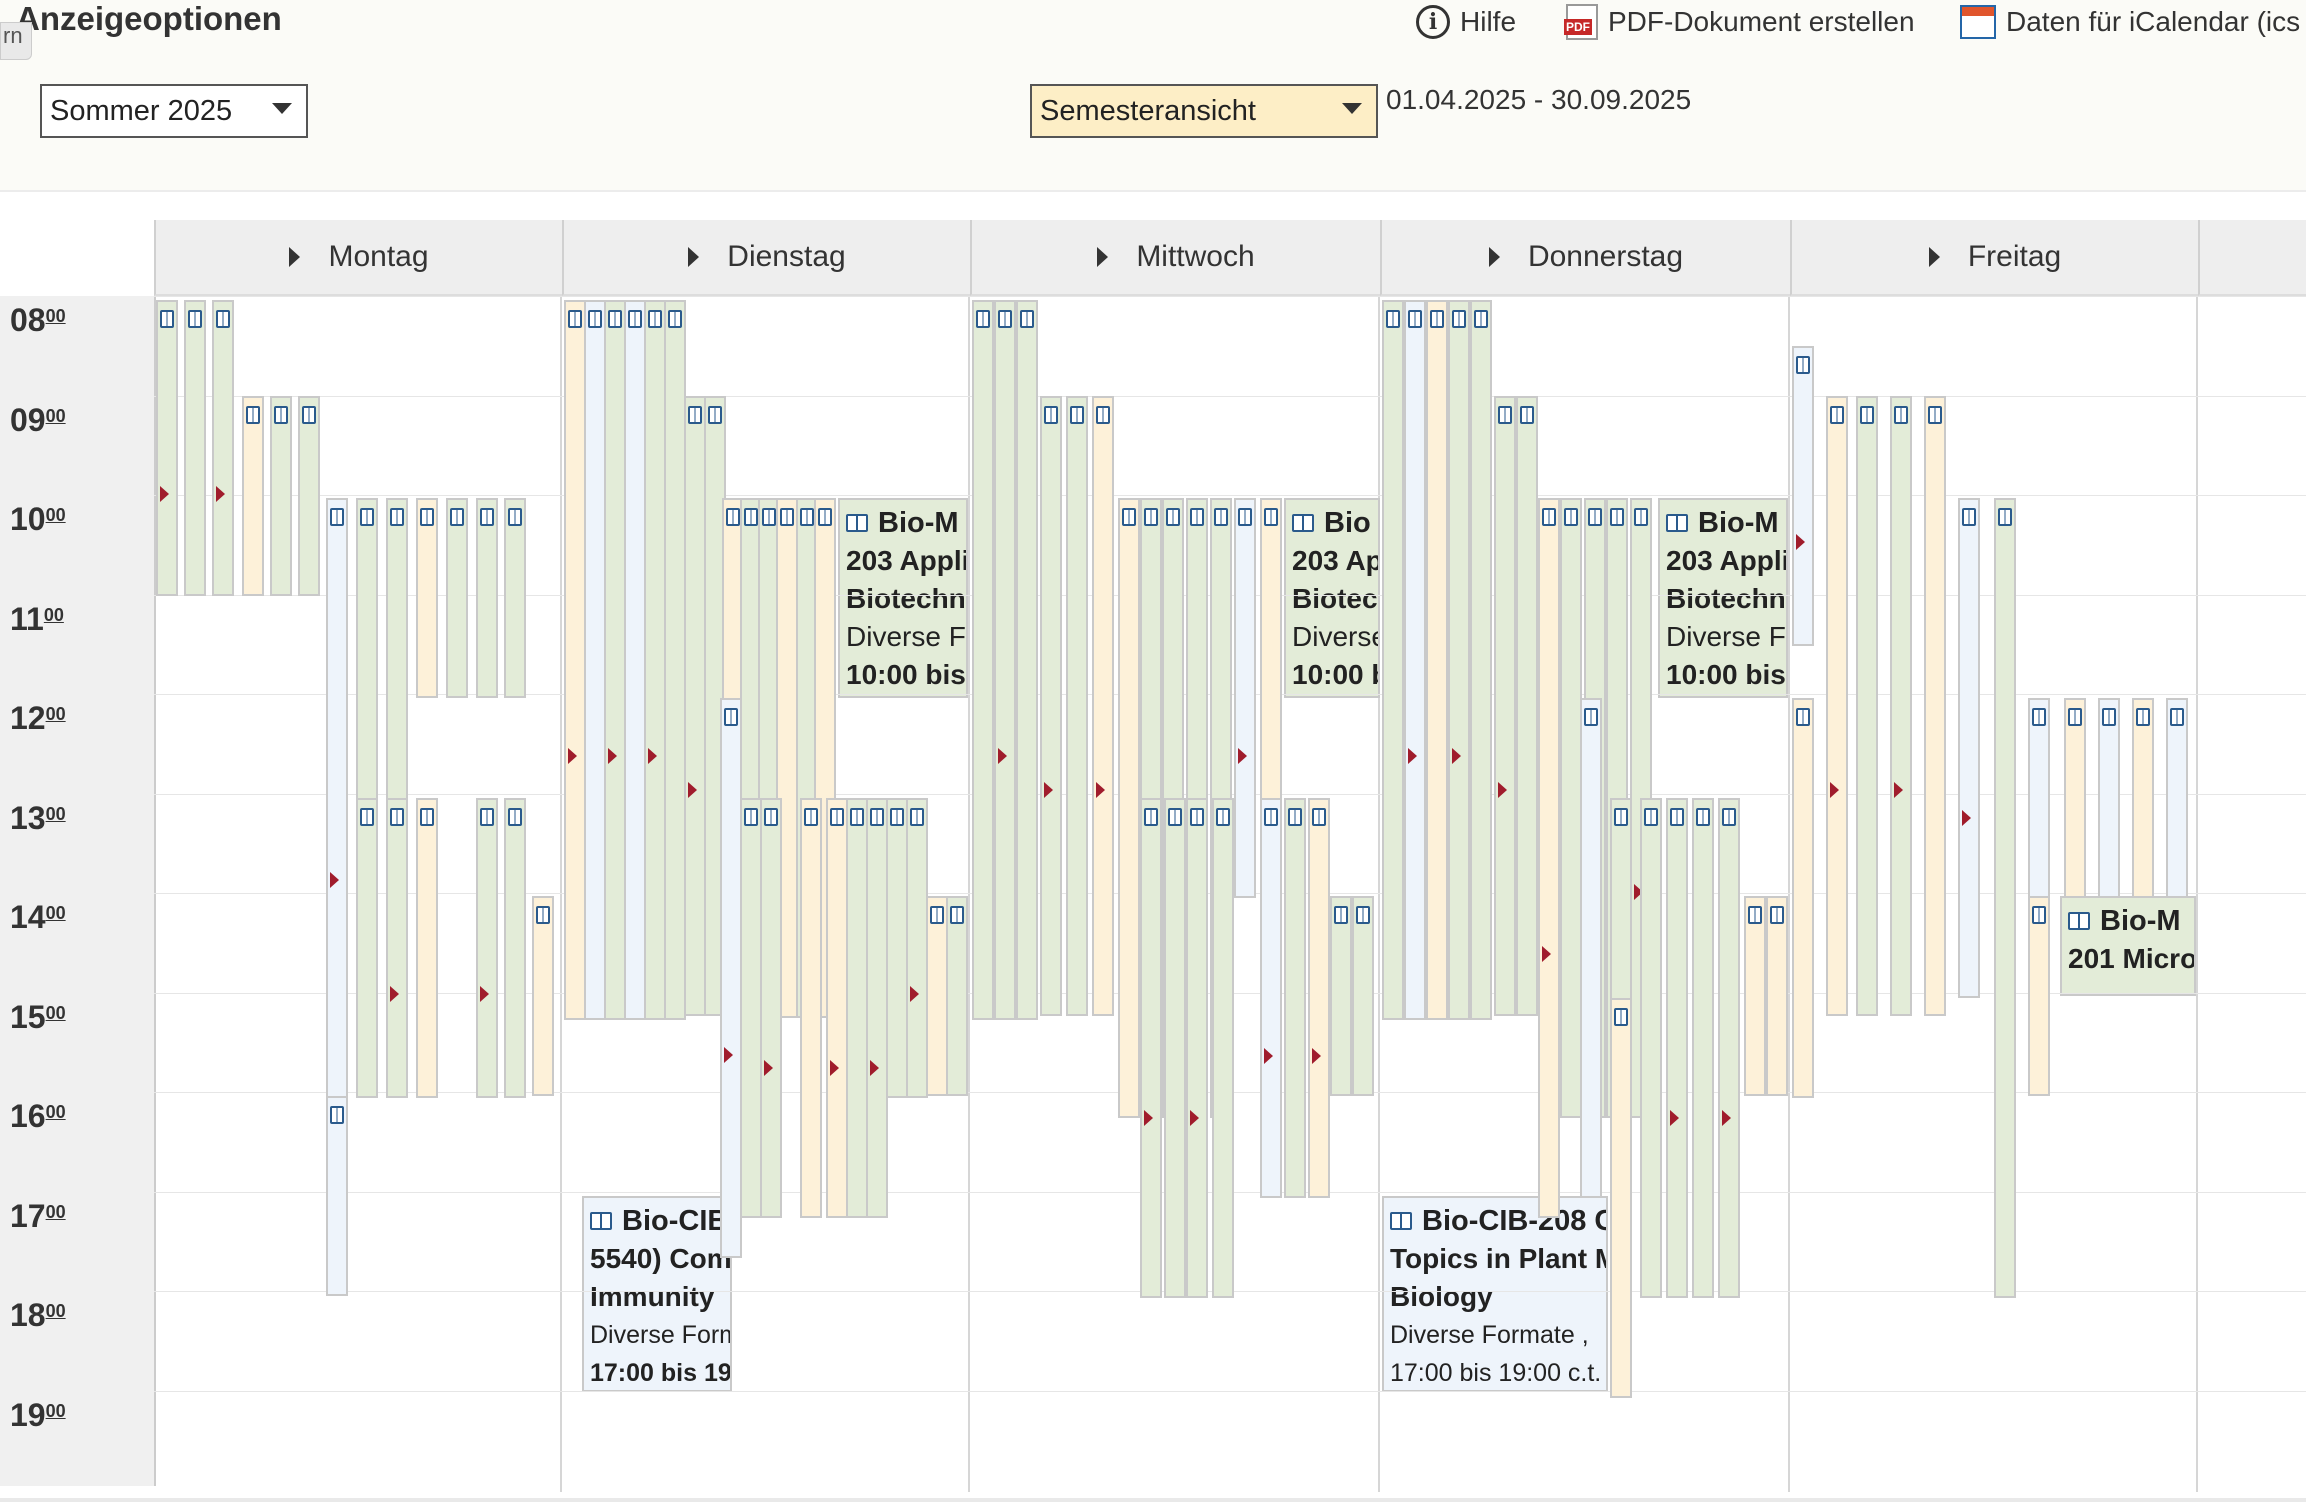 This screenshot has height=1508, width=2306. I want to click on semester-select: Sommer 2025, so click(174, 111).